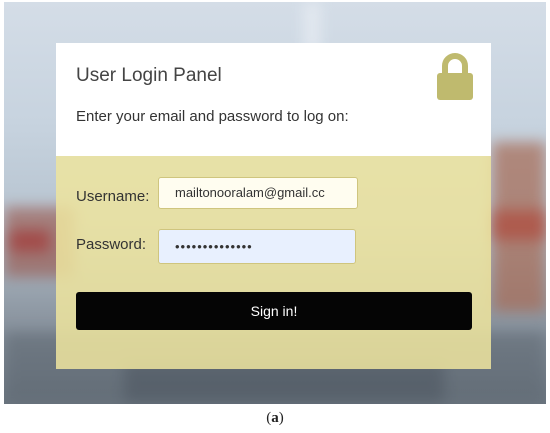 The height and width of the screenshot is (433, 550). Describe the element at coordinates (258, 193) in the screenshot. I see `username-input: mailtonooralam@gmail.cc` at that location.